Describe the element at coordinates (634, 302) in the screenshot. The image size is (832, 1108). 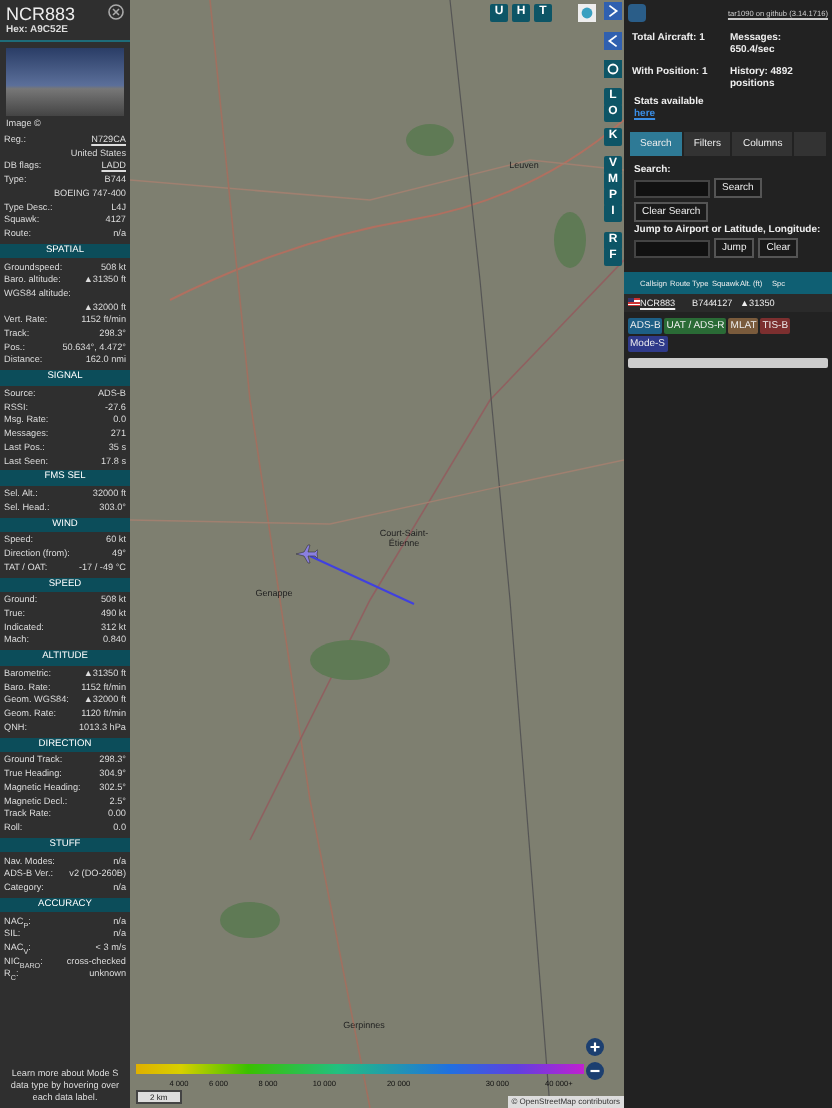
I see `flag-icon` at that location.